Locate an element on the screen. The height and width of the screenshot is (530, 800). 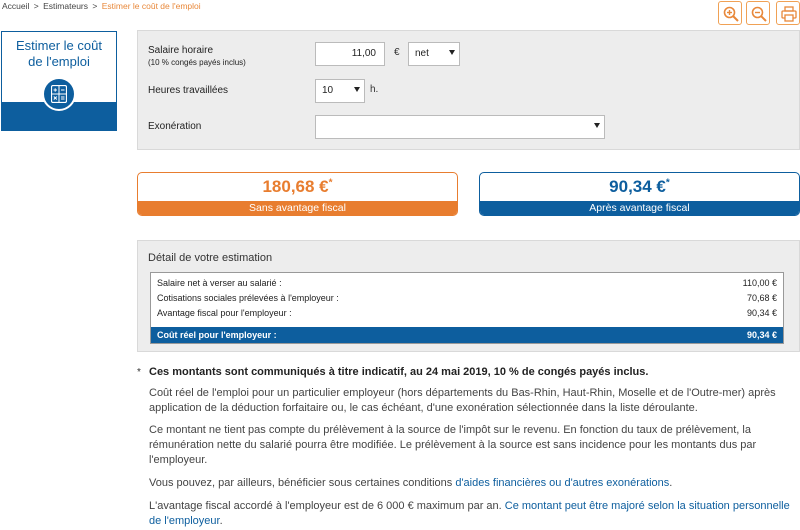
exoneration-label: Exonération is located at coordinates (175, 126).